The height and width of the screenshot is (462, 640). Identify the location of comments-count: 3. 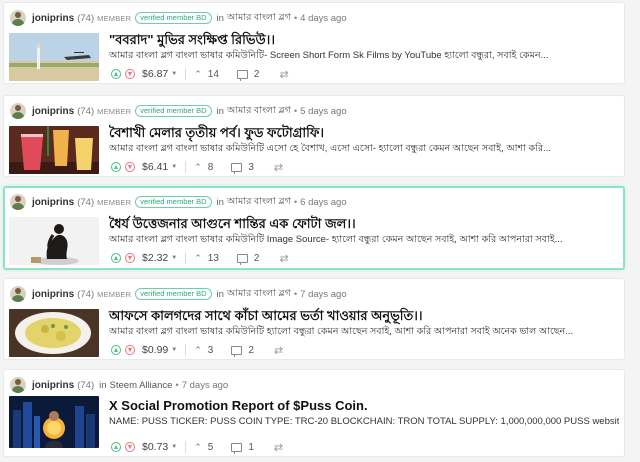
(242, 168).